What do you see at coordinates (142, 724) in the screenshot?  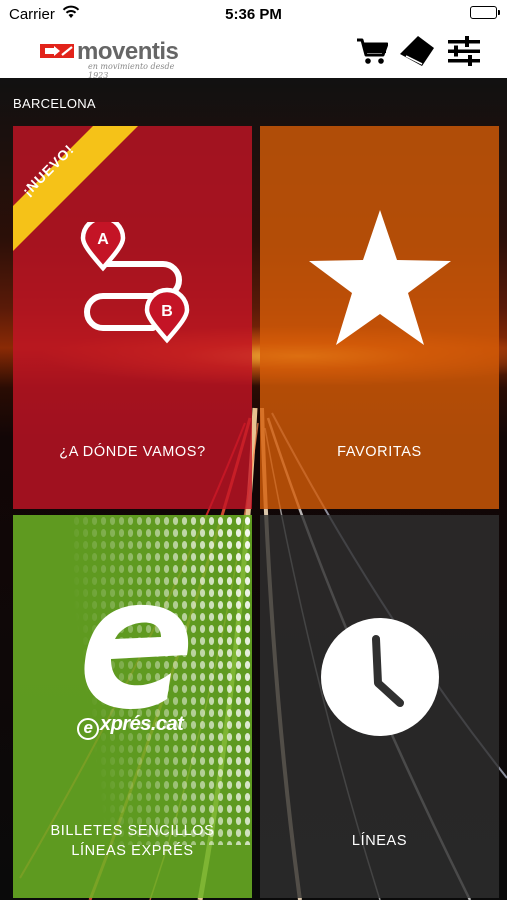 I see `express-brand-text: xprés.cat` at bounding box center [142, 724].